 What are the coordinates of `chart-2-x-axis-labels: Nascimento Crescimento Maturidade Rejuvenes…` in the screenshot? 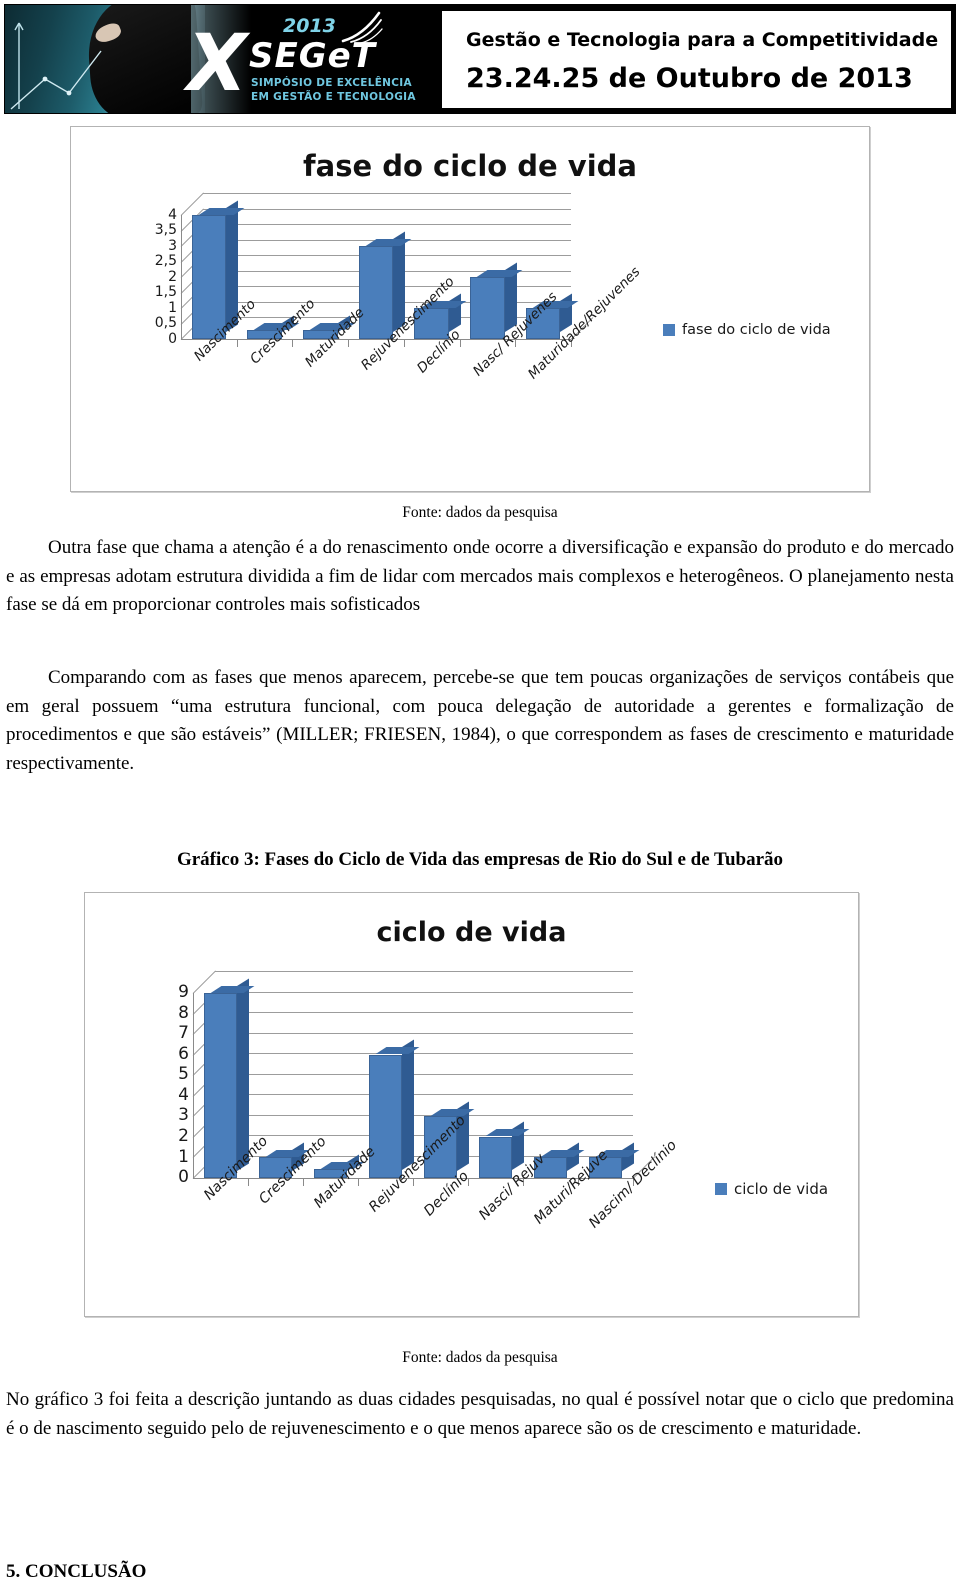 It's located at (436, 1210).